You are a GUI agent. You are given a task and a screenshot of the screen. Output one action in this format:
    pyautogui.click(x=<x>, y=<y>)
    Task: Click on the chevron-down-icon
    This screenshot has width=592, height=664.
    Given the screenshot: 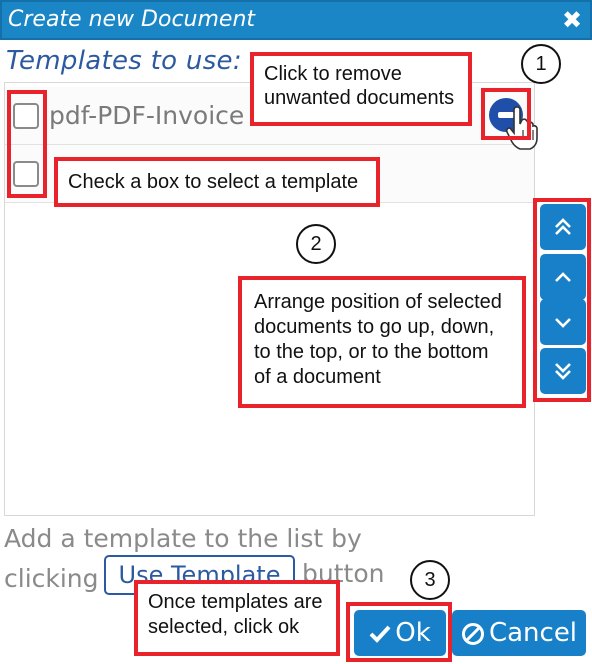 What is the action you would take?
    pyautogui.click(x=563, y=323)
    